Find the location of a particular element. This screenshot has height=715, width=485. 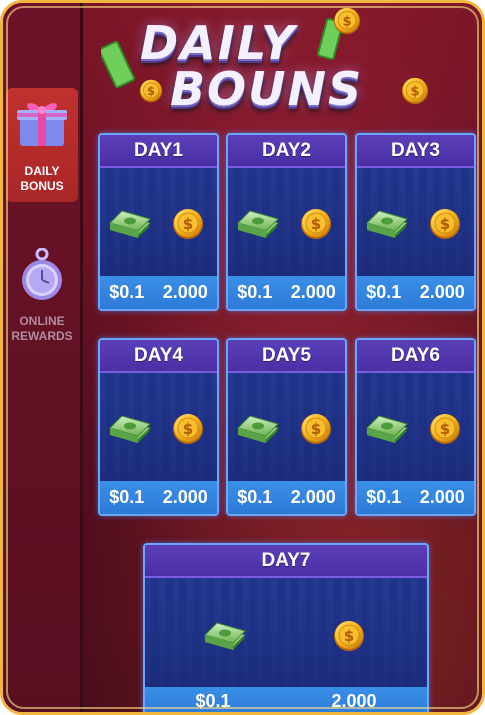

day-card-3: DAY3 $0.1 2.000 is located at coordinates (415, 222).